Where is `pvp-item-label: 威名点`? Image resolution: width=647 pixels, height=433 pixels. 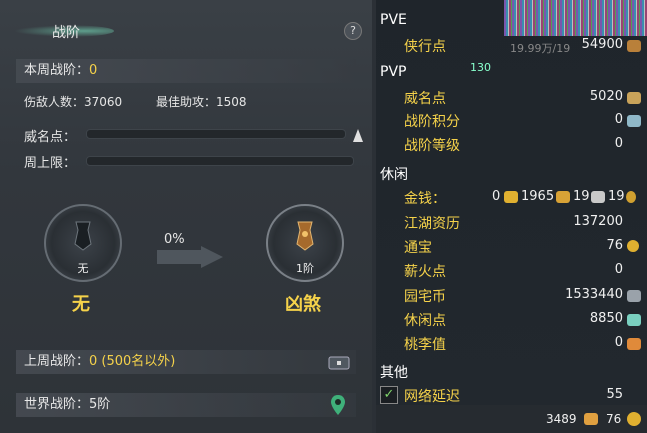
pvp-item-label: 威名点 is located at coordinates (425, 99).